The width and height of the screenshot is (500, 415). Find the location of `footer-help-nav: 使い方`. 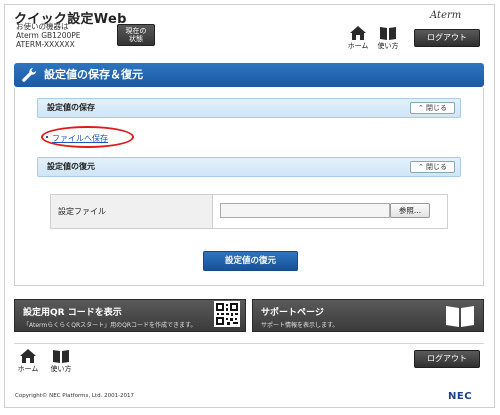

footer-help-nav: 使い方 is located at coordinates (61, 361).